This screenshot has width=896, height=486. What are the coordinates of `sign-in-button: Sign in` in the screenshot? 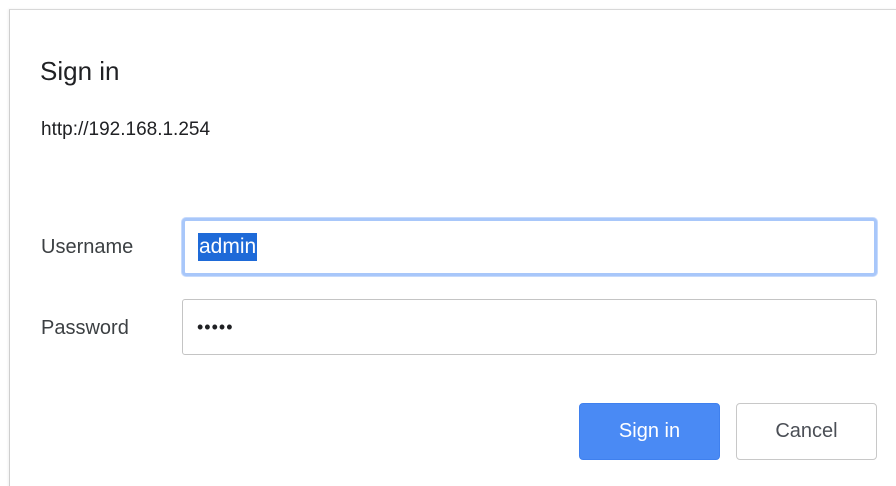 It's located at (649, 431).